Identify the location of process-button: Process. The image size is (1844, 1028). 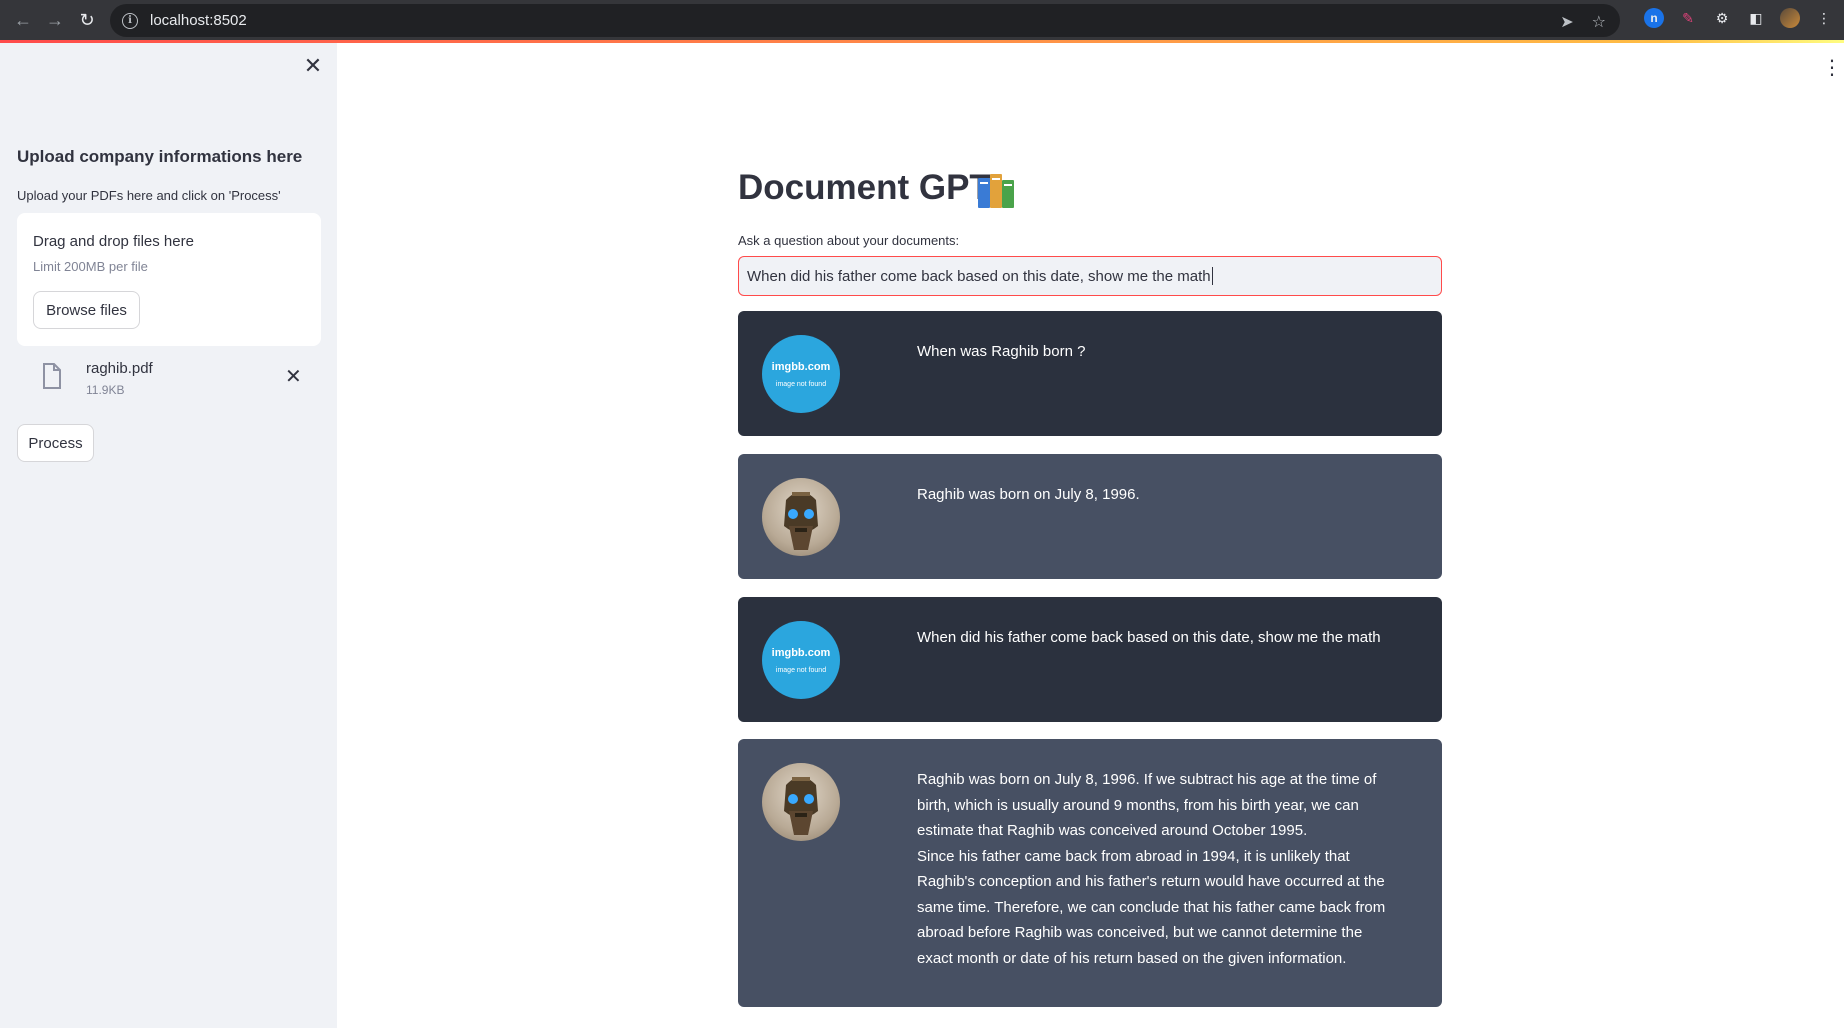
(55, 443).